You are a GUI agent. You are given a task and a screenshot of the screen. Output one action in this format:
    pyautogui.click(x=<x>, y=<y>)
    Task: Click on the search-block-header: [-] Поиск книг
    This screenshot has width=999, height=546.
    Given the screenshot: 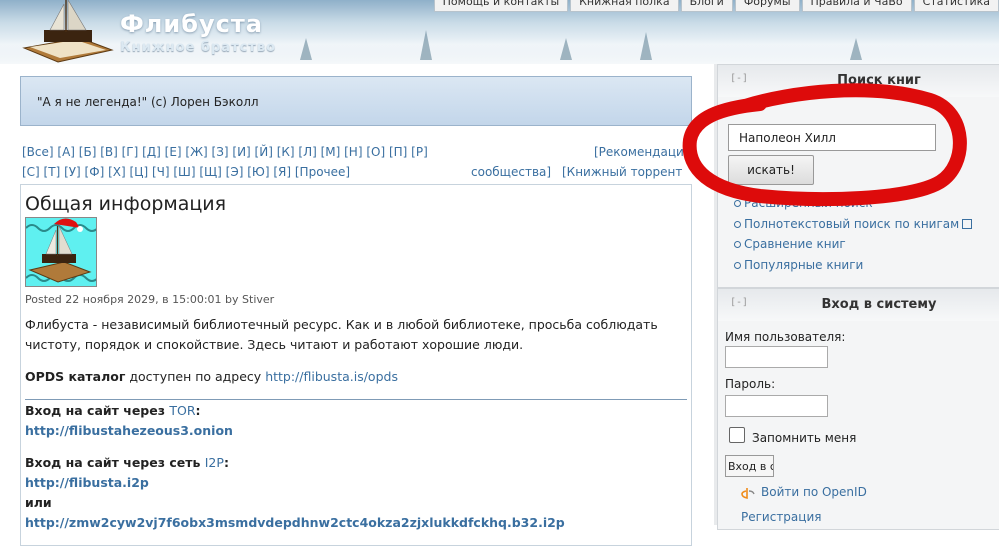 What is the action you would take?
    pyautogui.click(x=858, y=81)
    